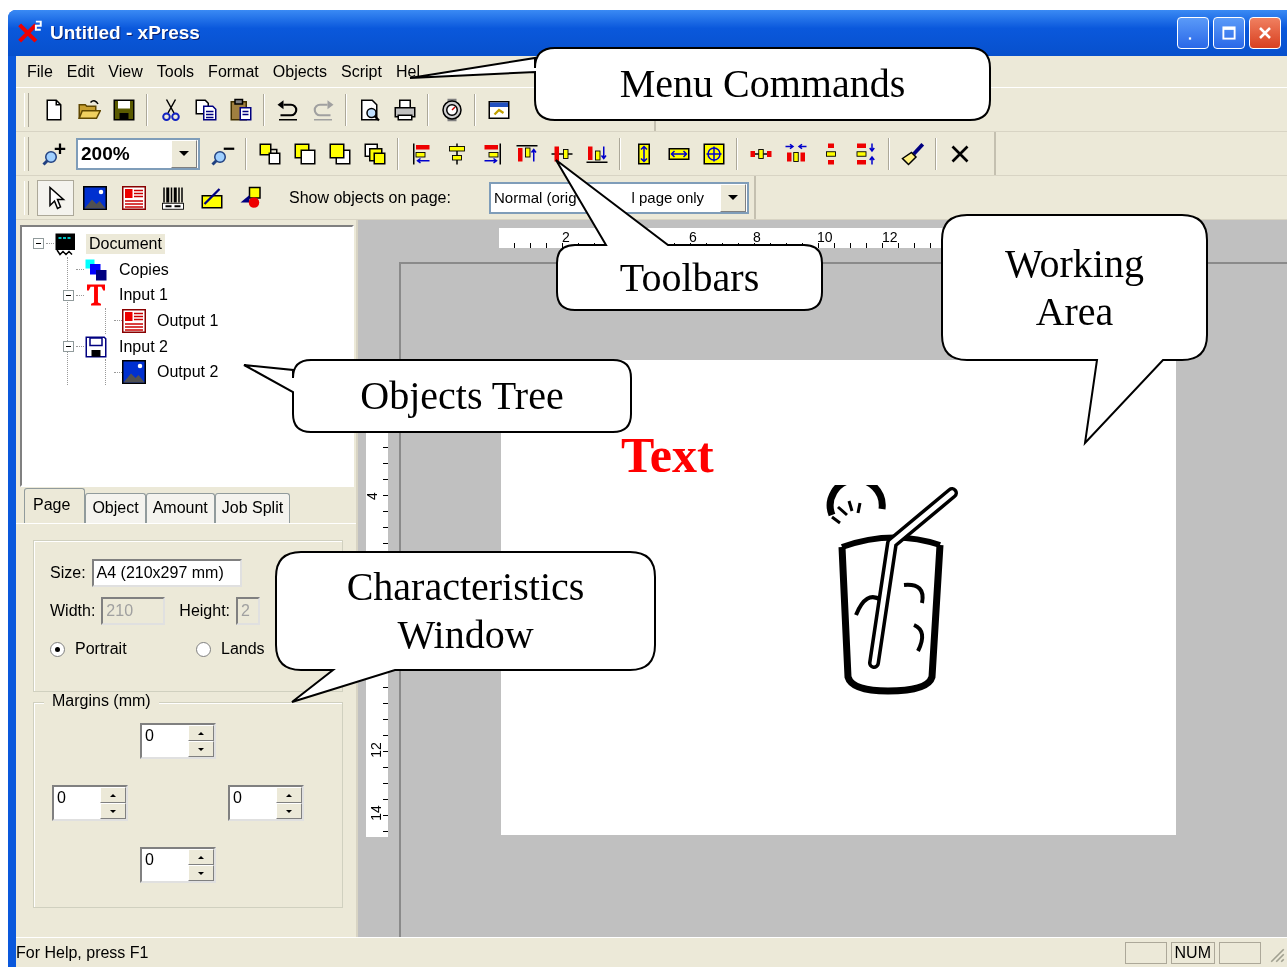 The width and height of the screenshot is (1287, 967). I want to click on radio-label: Portrait, so click(101, 649).